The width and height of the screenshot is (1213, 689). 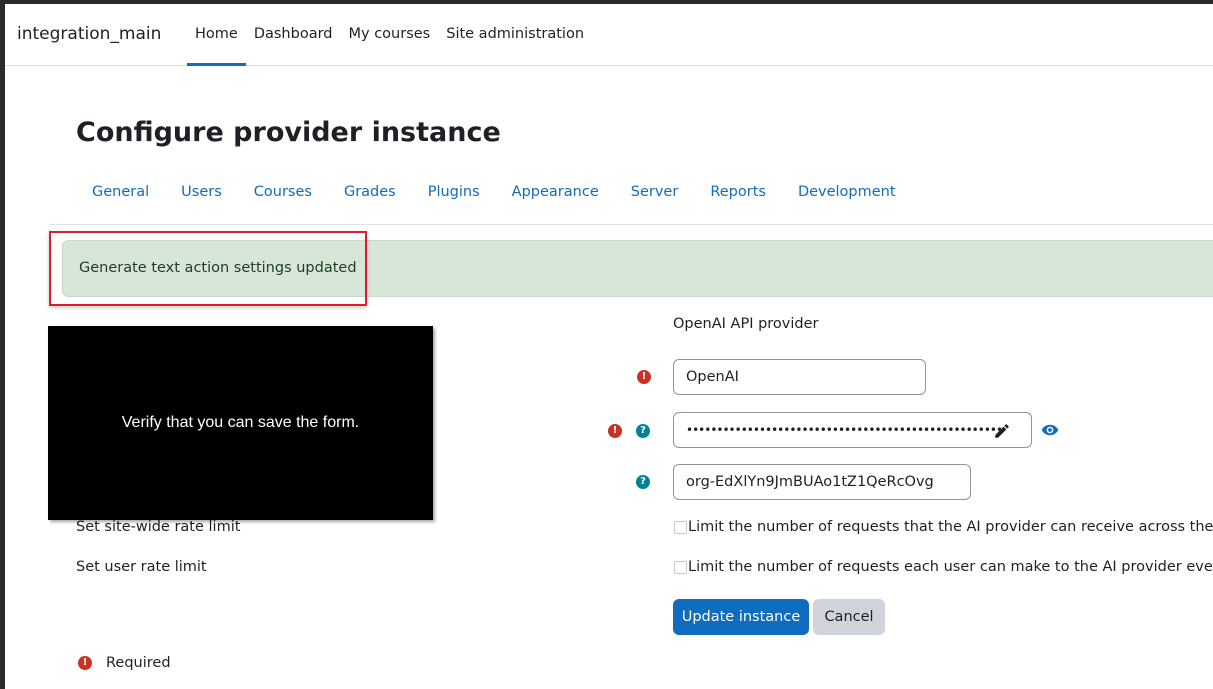 I want to click on instruction-overlay: Verify that you can save the form., so click(x=240, y=423).